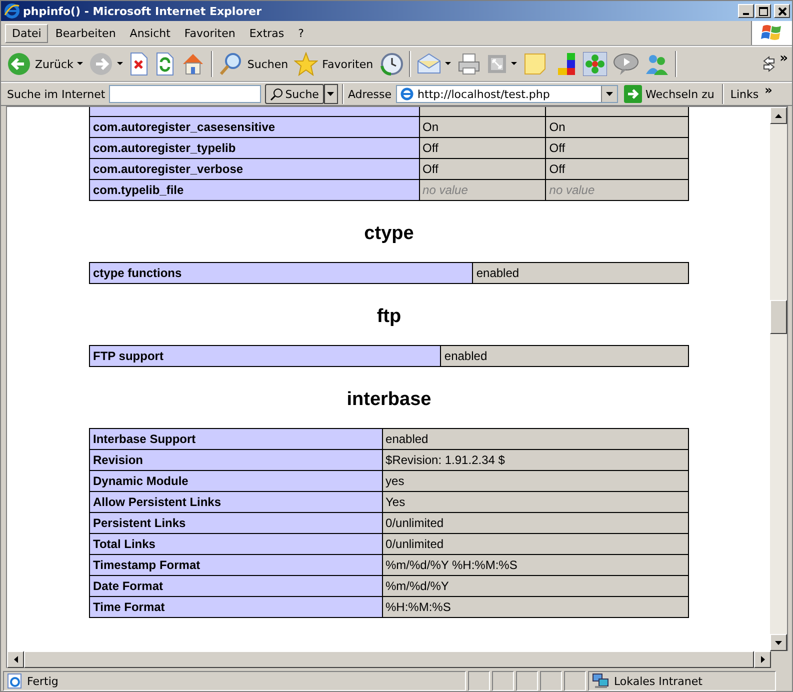  What do you see at coordinates (265, 356) in the screenshot?
I see `directive-cell: FTP support` at bounding box center [265, 356].